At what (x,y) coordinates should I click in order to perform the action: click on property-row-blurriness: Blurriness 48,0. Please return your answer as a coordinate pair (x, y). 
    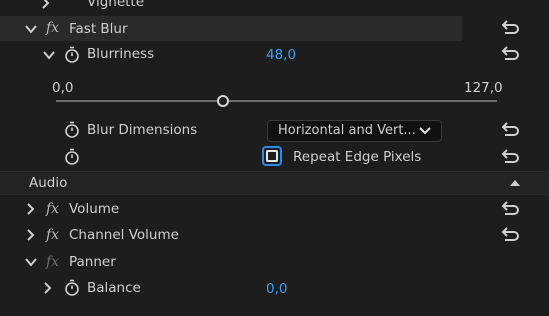
    Looking at the image, I should click on (274, 55).